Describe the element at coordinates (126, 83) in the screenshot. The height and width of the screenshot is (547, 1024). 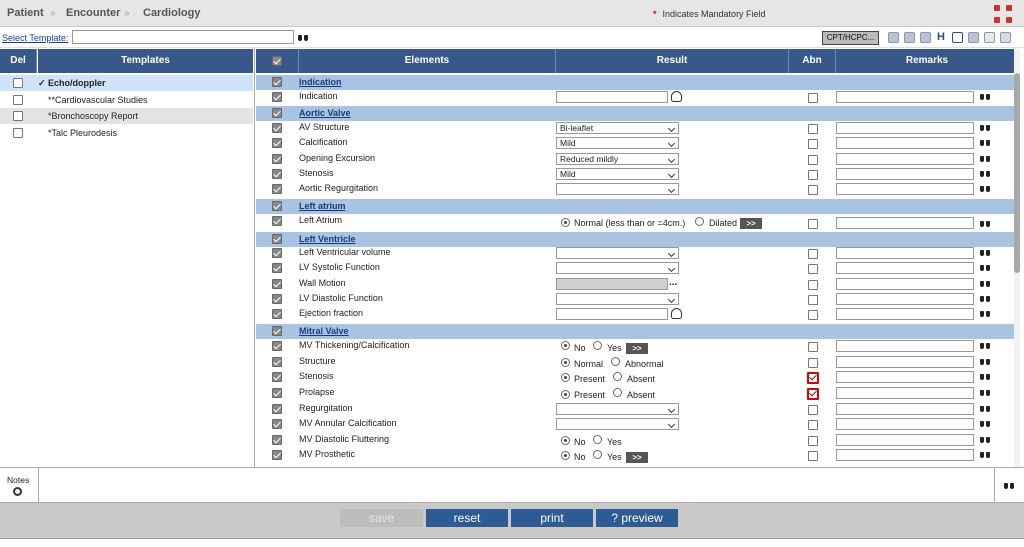
I see `template-item: ✓ Echo/doppler` at that location.